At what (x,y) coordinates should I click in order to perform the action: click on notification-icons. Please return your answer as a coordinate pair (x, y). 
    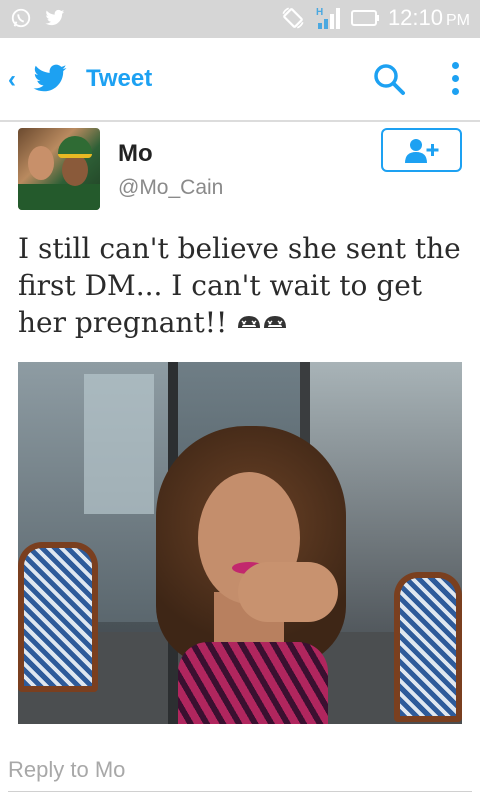
    Looking at the image, I should click on (38, 18).